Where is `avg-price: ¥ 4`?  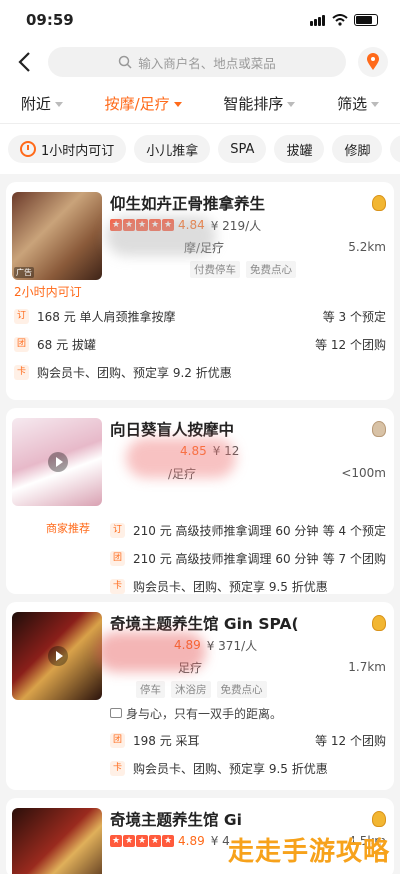 avg-price: ¥ 4 is located at coordinates (220, 841).